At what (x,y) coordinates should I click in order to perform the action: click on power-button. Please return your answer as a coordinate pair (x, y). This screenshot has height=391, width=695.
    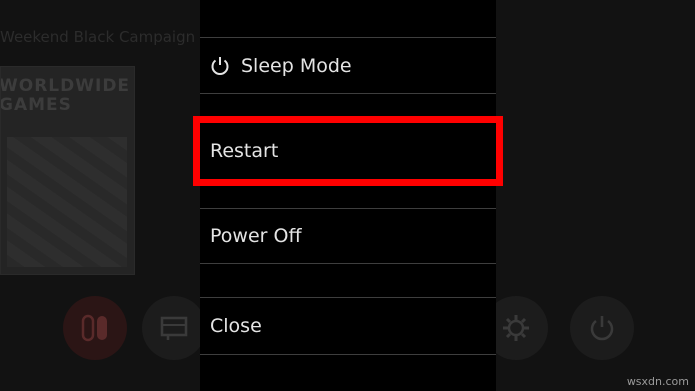
    Looking at the image, I should click on (602, 328).